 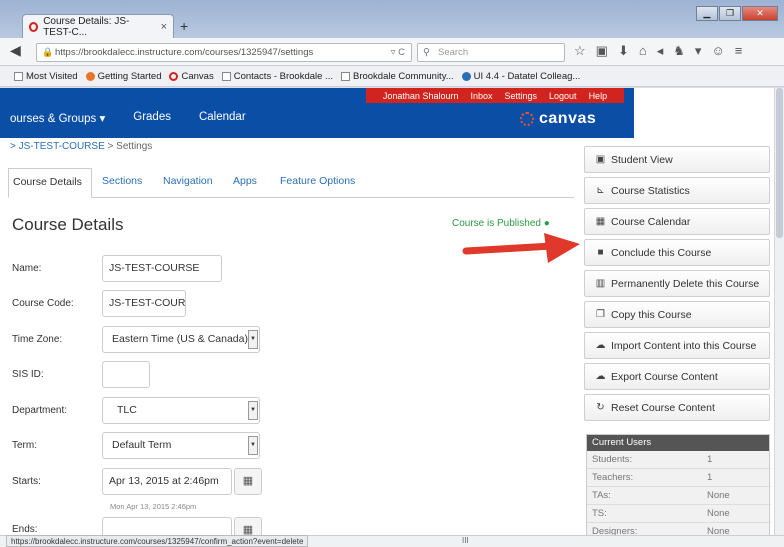 I want to click on time-zone-value: Eastern Time (US & Canada), so click(x=180, y=339).